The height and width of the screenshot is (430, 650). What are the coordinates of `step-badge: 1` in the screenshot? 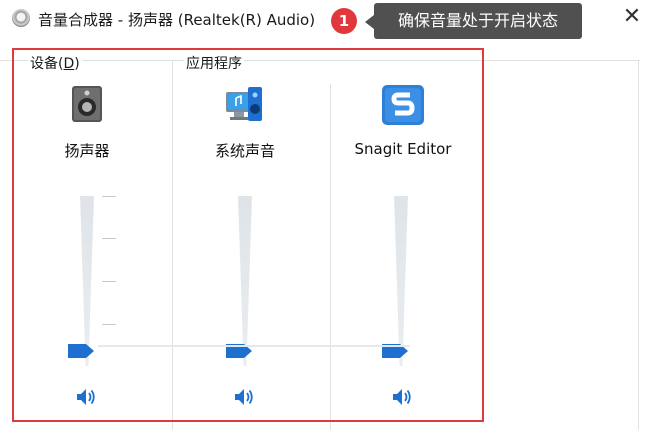 It's located at (344, 21).